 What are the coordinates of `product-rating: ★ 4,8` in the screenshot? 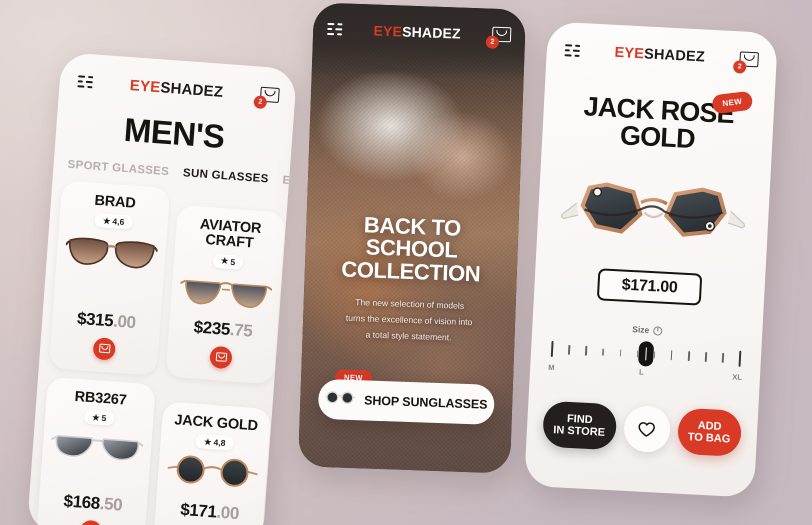 It's located at (214, 442).